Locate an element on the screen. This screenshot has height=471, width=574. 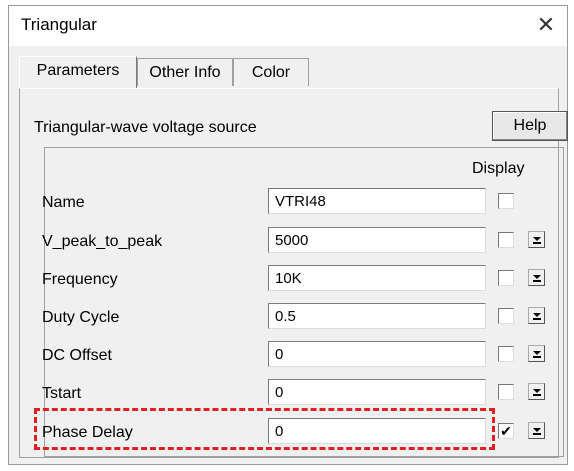
display-checkbox-v-peak-to-peak is located at coordinates (506, 240).